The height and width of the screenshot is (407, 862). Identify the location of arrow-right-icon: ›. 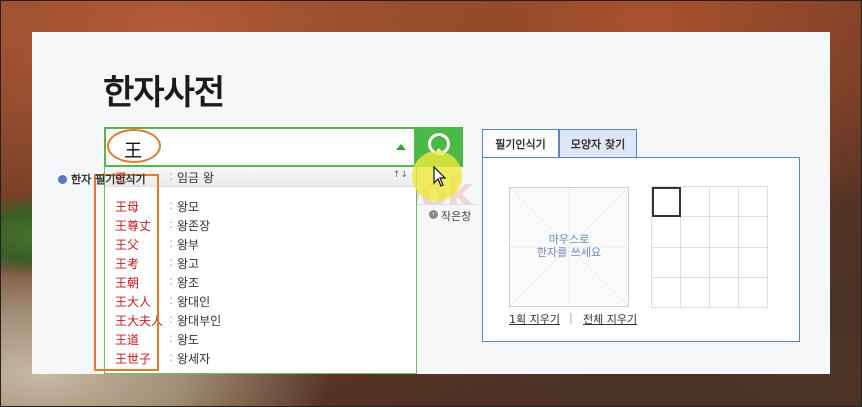
(433, 214).